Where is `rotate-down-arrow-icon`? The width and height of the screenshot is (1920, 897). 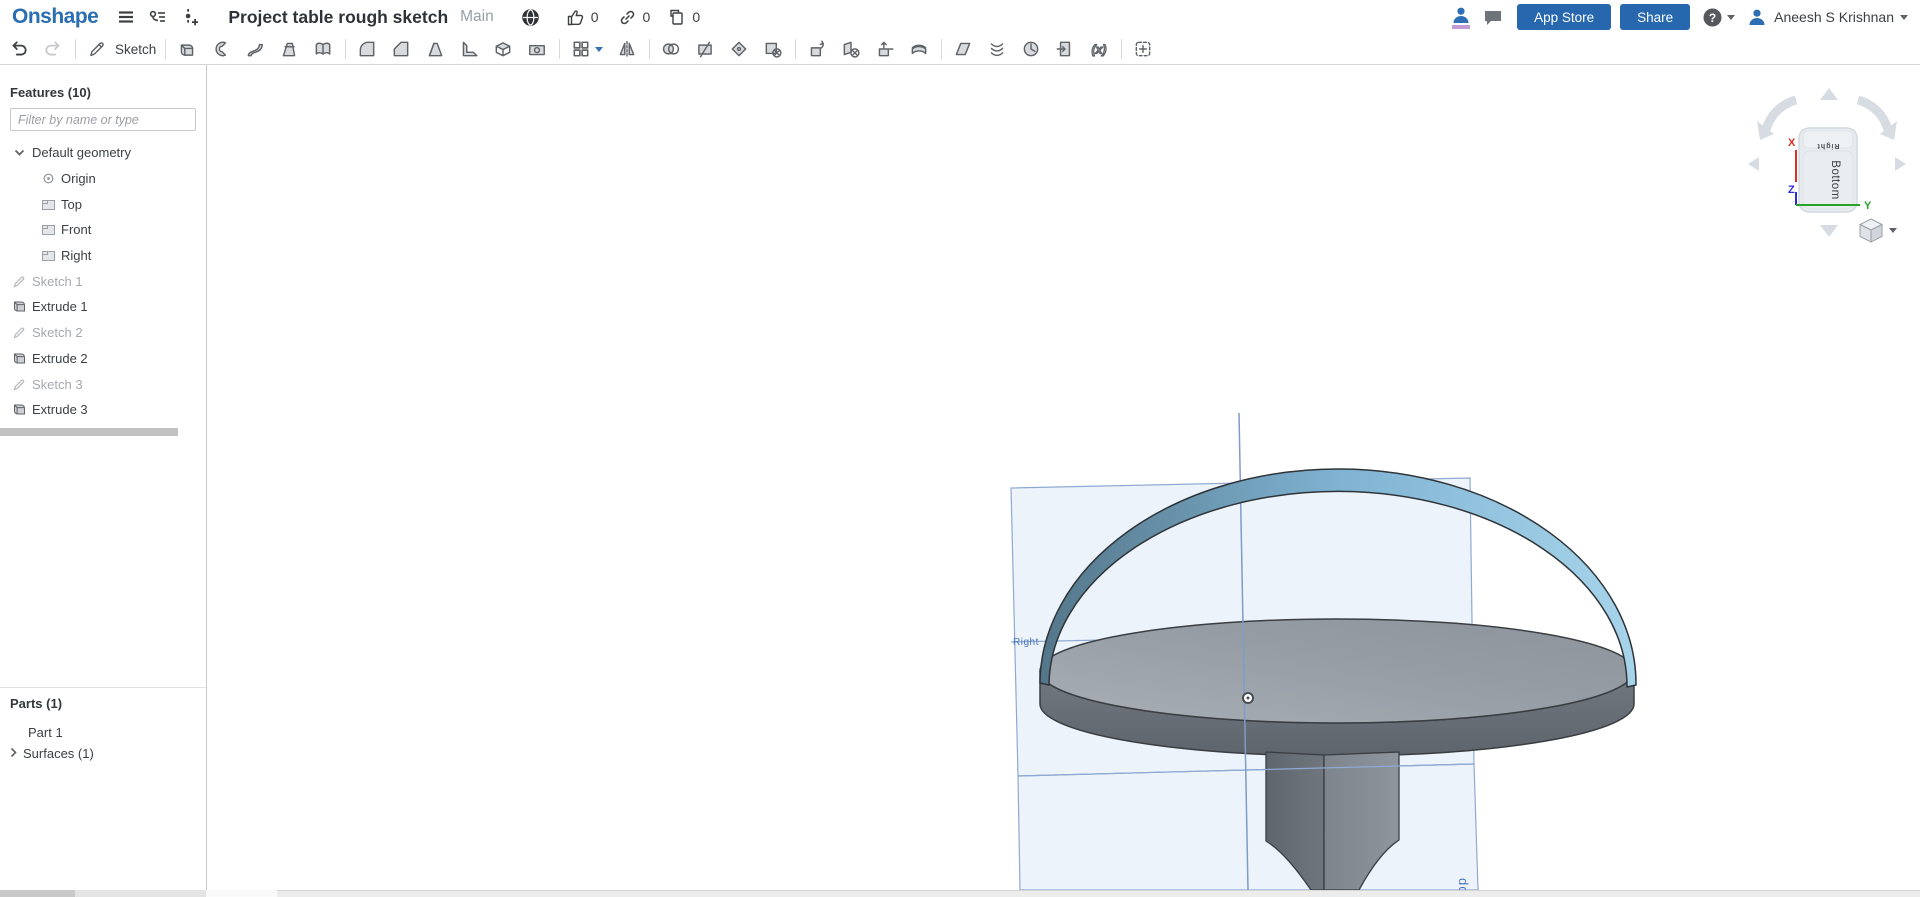 rotate-down-arrow-icon is located at coordinates (1829, 231).